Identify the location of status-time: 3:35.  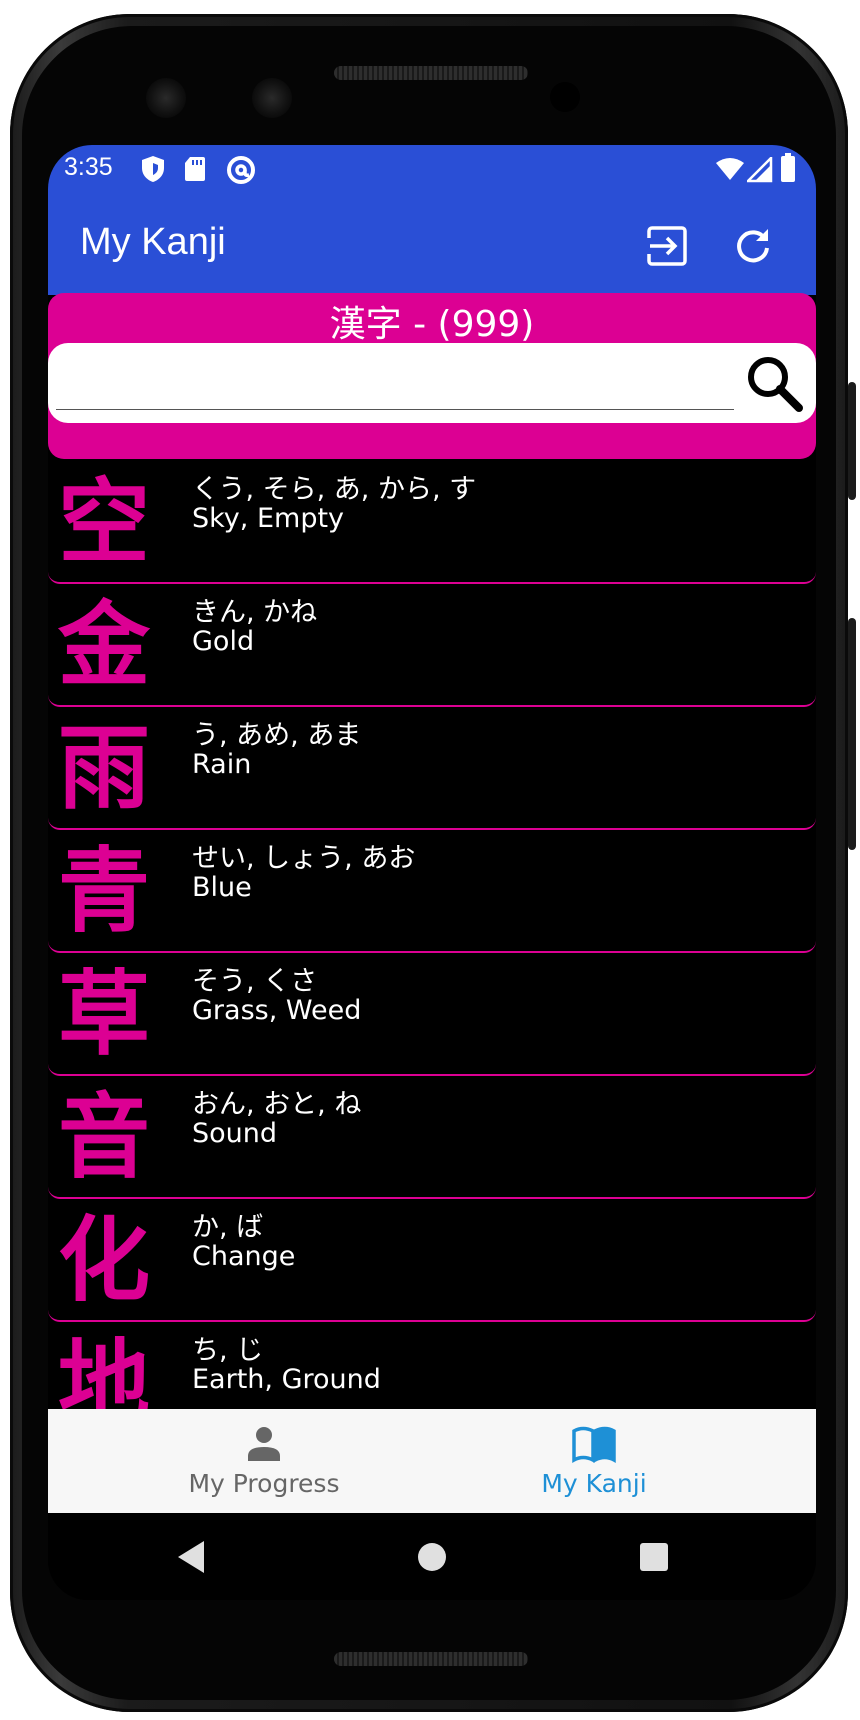
(88, 167).